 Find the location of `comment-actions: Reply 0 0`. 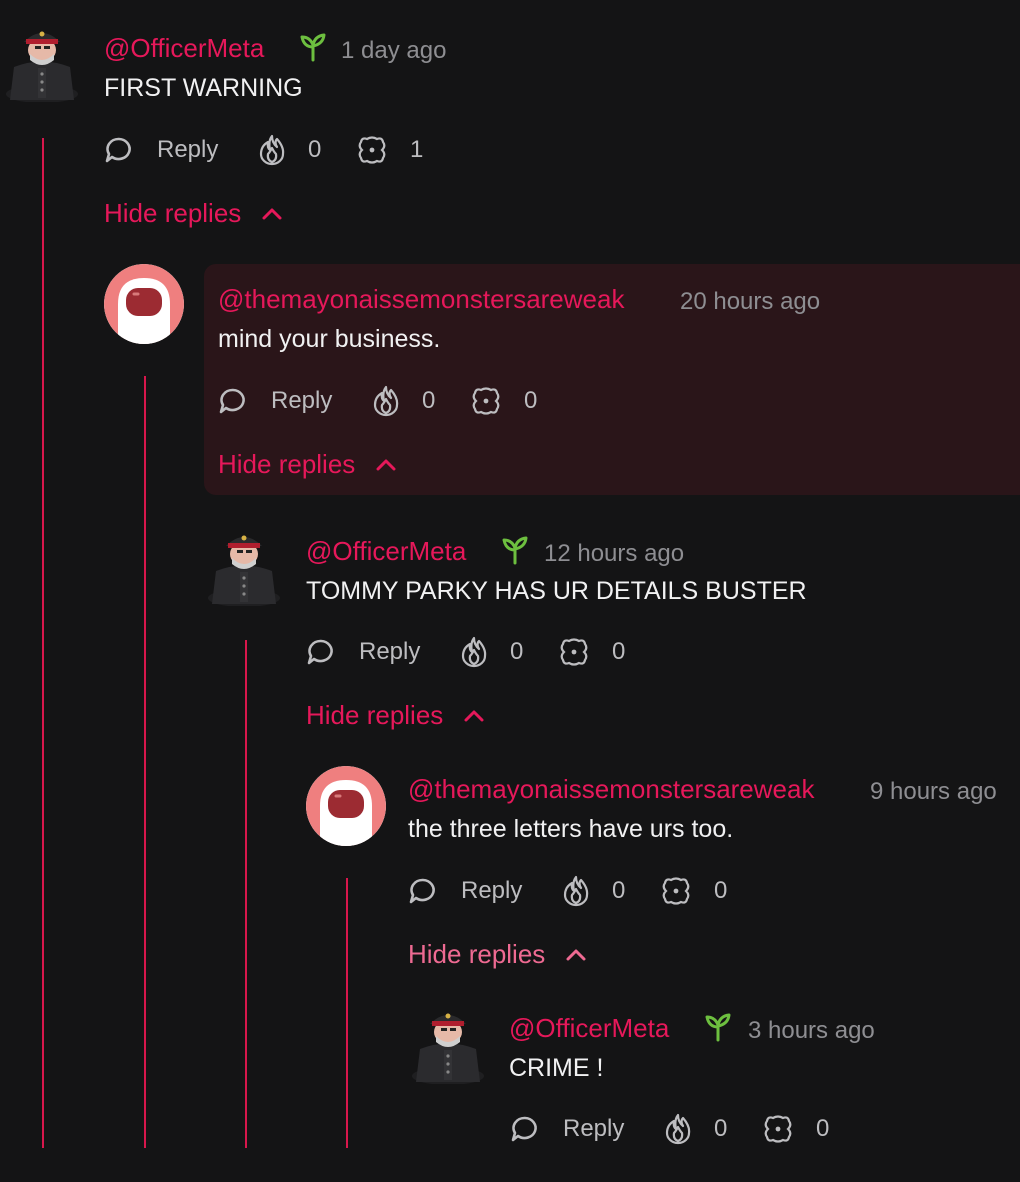

comment-actions: Reply 0 0 is located at coordinates (710, 1129).